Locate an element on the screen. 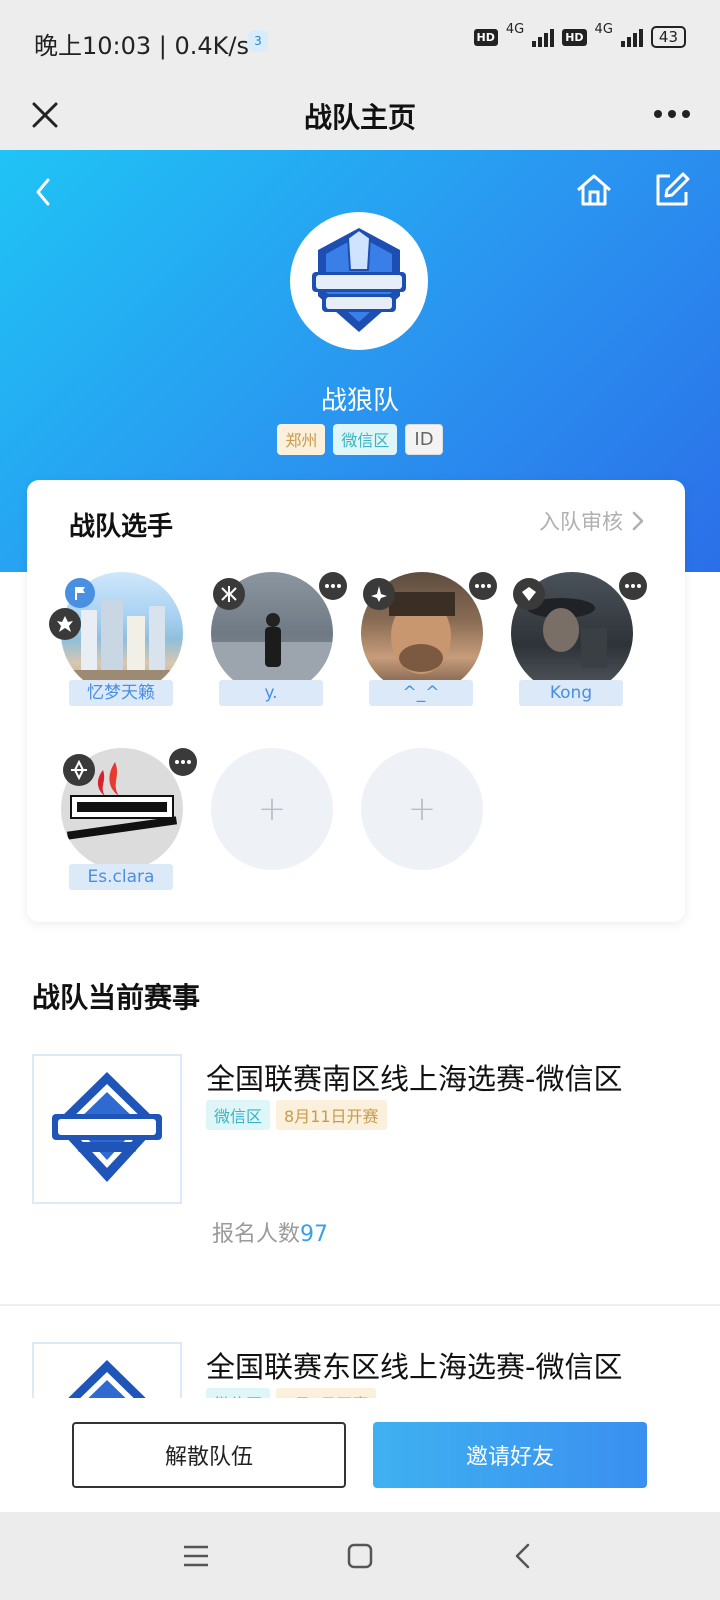  player-name: 忆梦天籁 is located at coordinates (121, 693).